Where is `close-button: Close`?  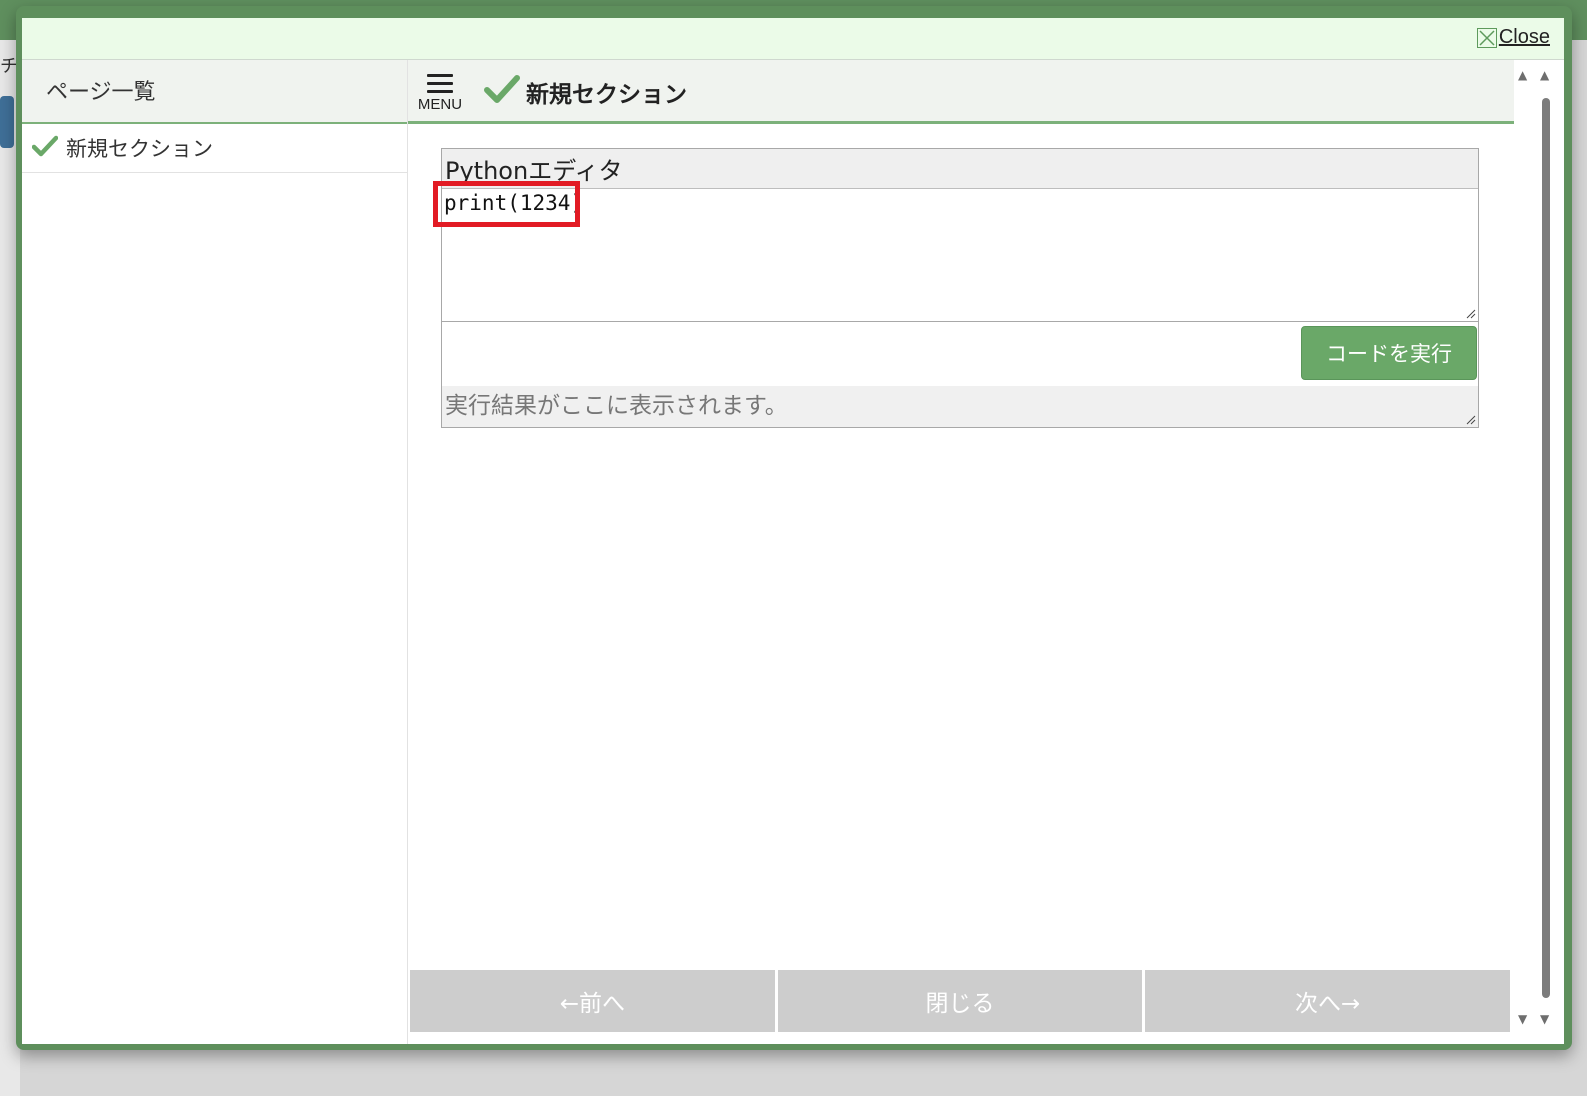 close-button: Close is located at coordinates (1513, 37).